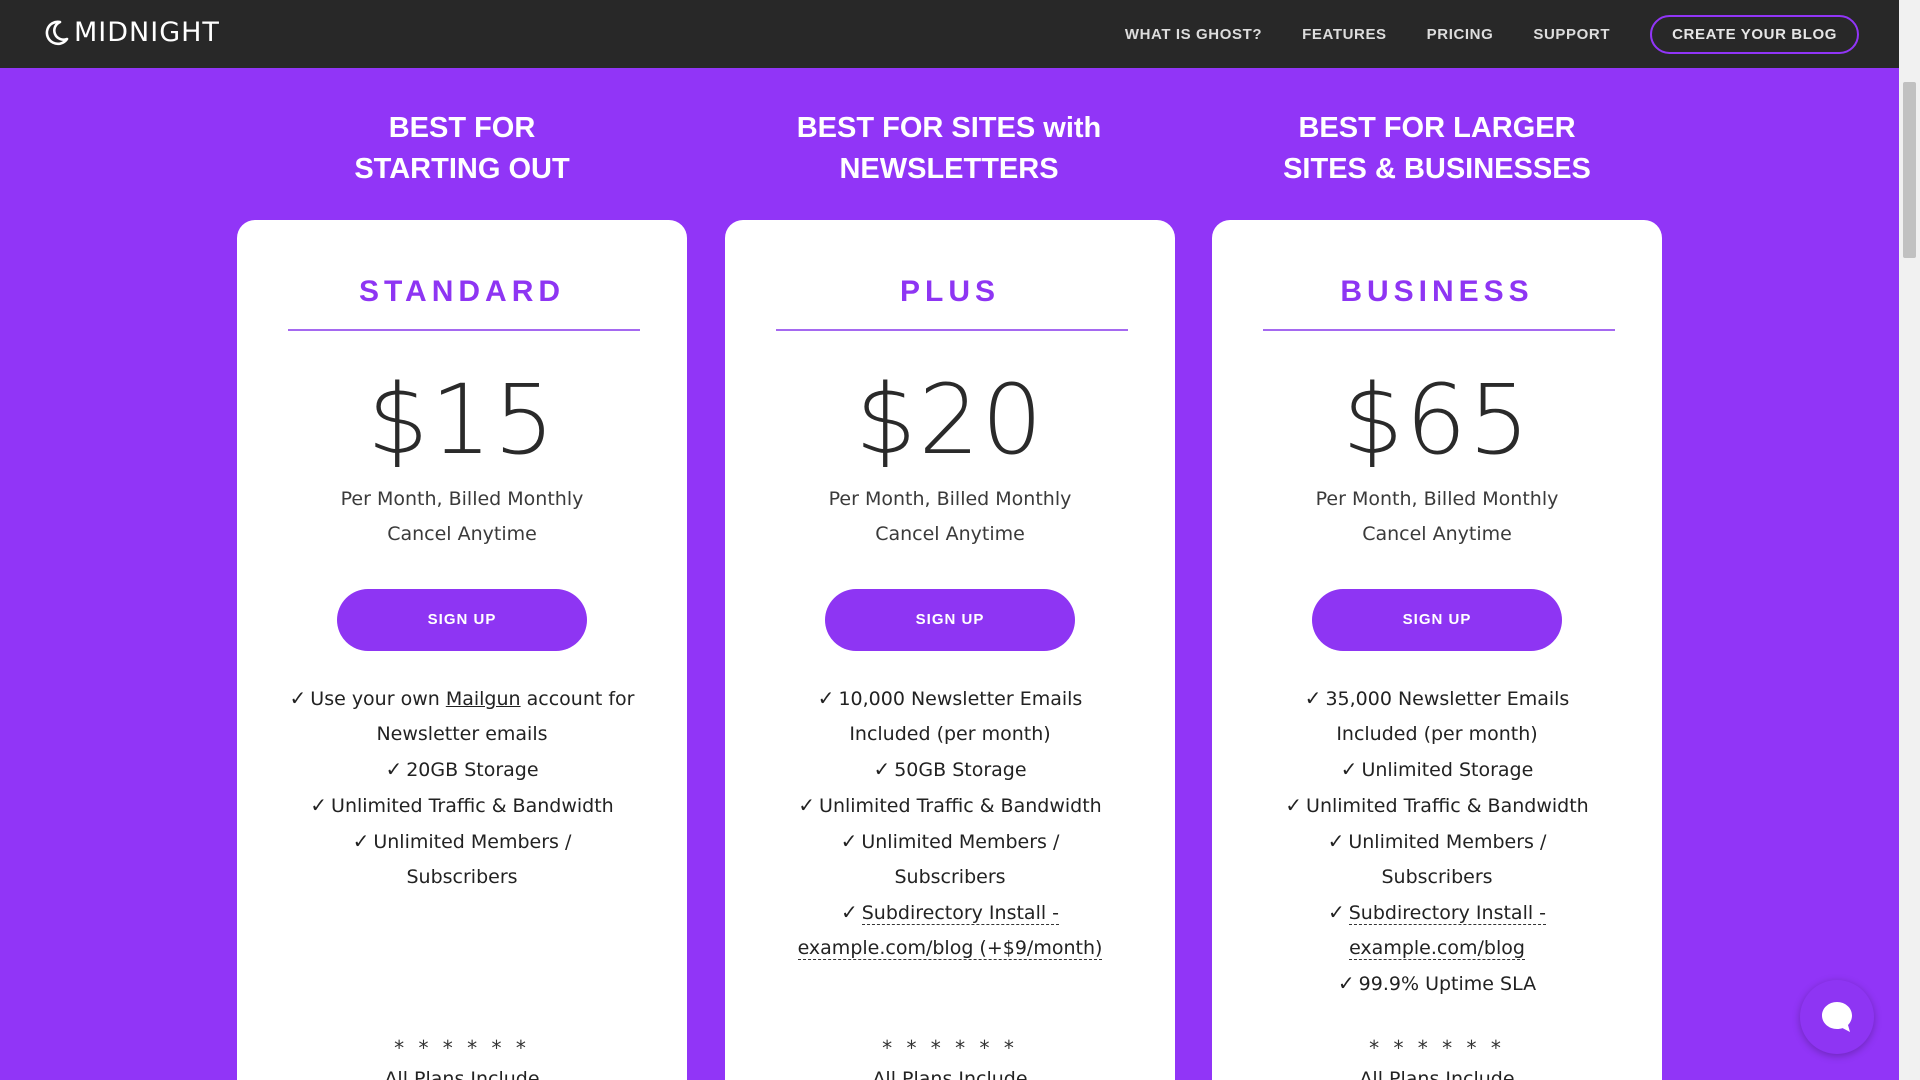  What do you see at coordinates (1447, 984) in the screenshot?
I see `feature-text: 99.9% Uptime SLA` at bounding box center [1447, 984].